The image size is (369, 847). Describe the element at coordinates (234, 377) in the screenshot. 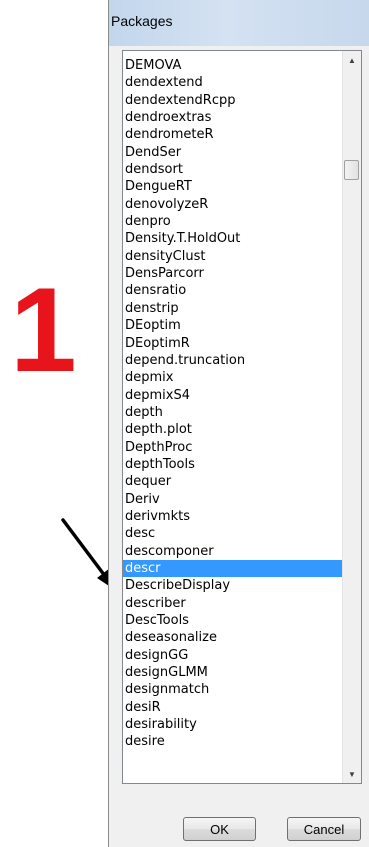

I see `list-item: depmix` at that location.